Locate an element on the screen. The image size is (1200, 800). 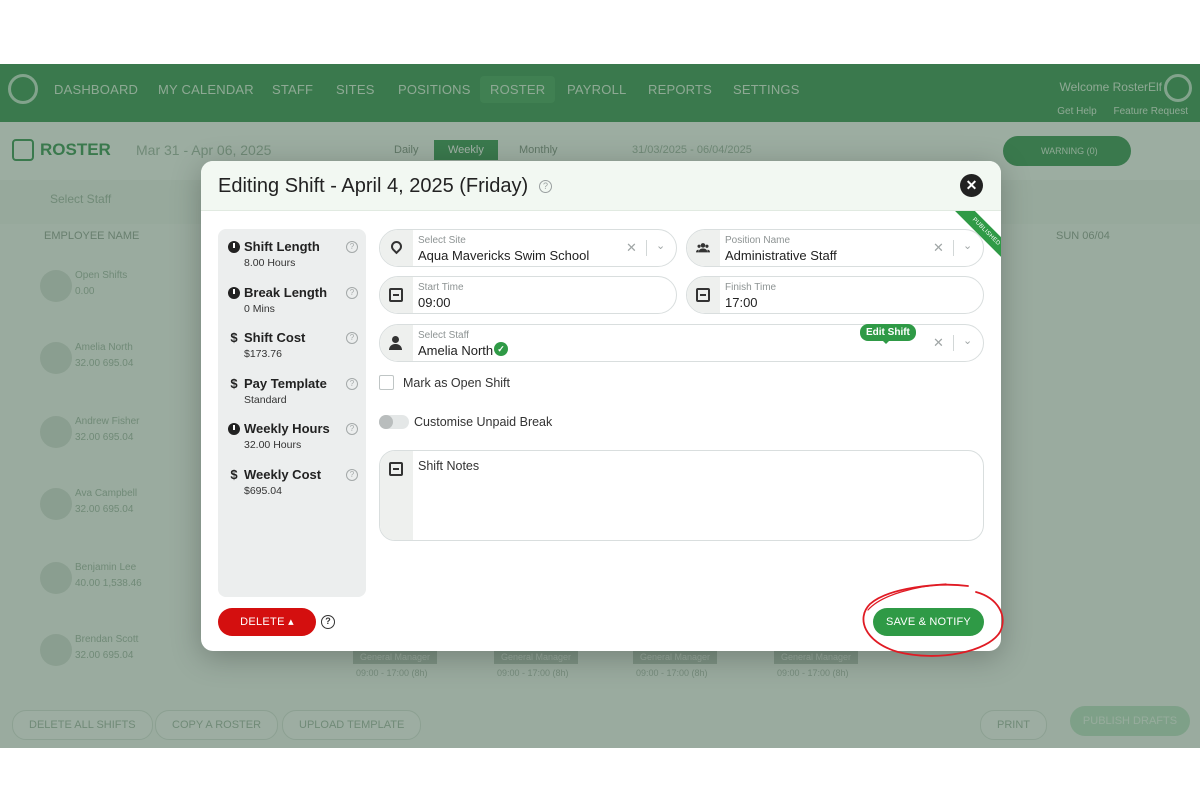
summary-value: Standard is located at coordinates (265, 400).